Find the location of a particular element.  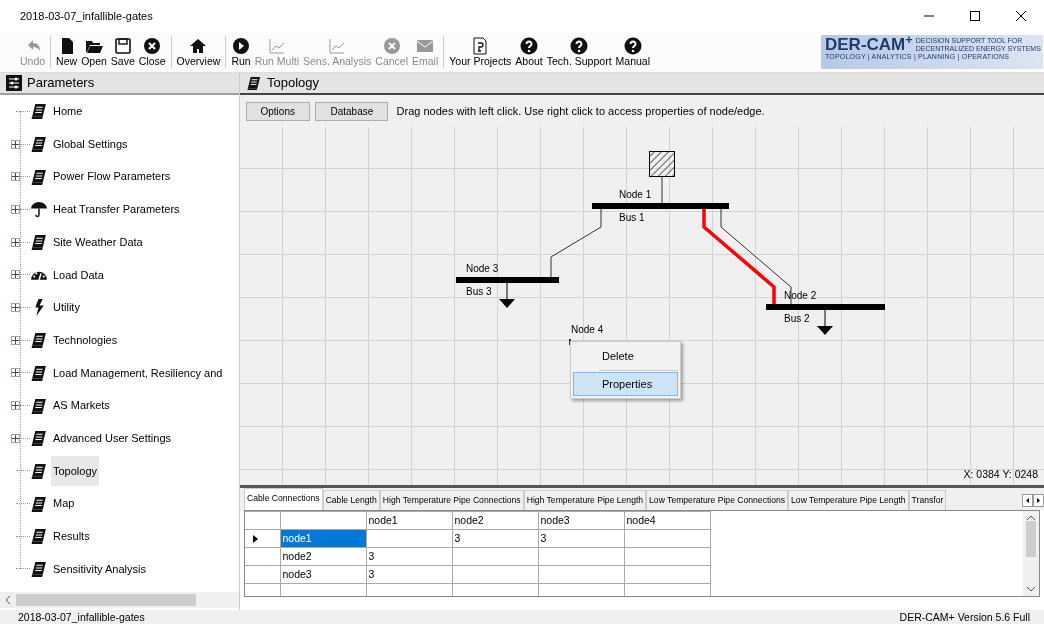

column-header: node3 is located at coordinates (581, 520).